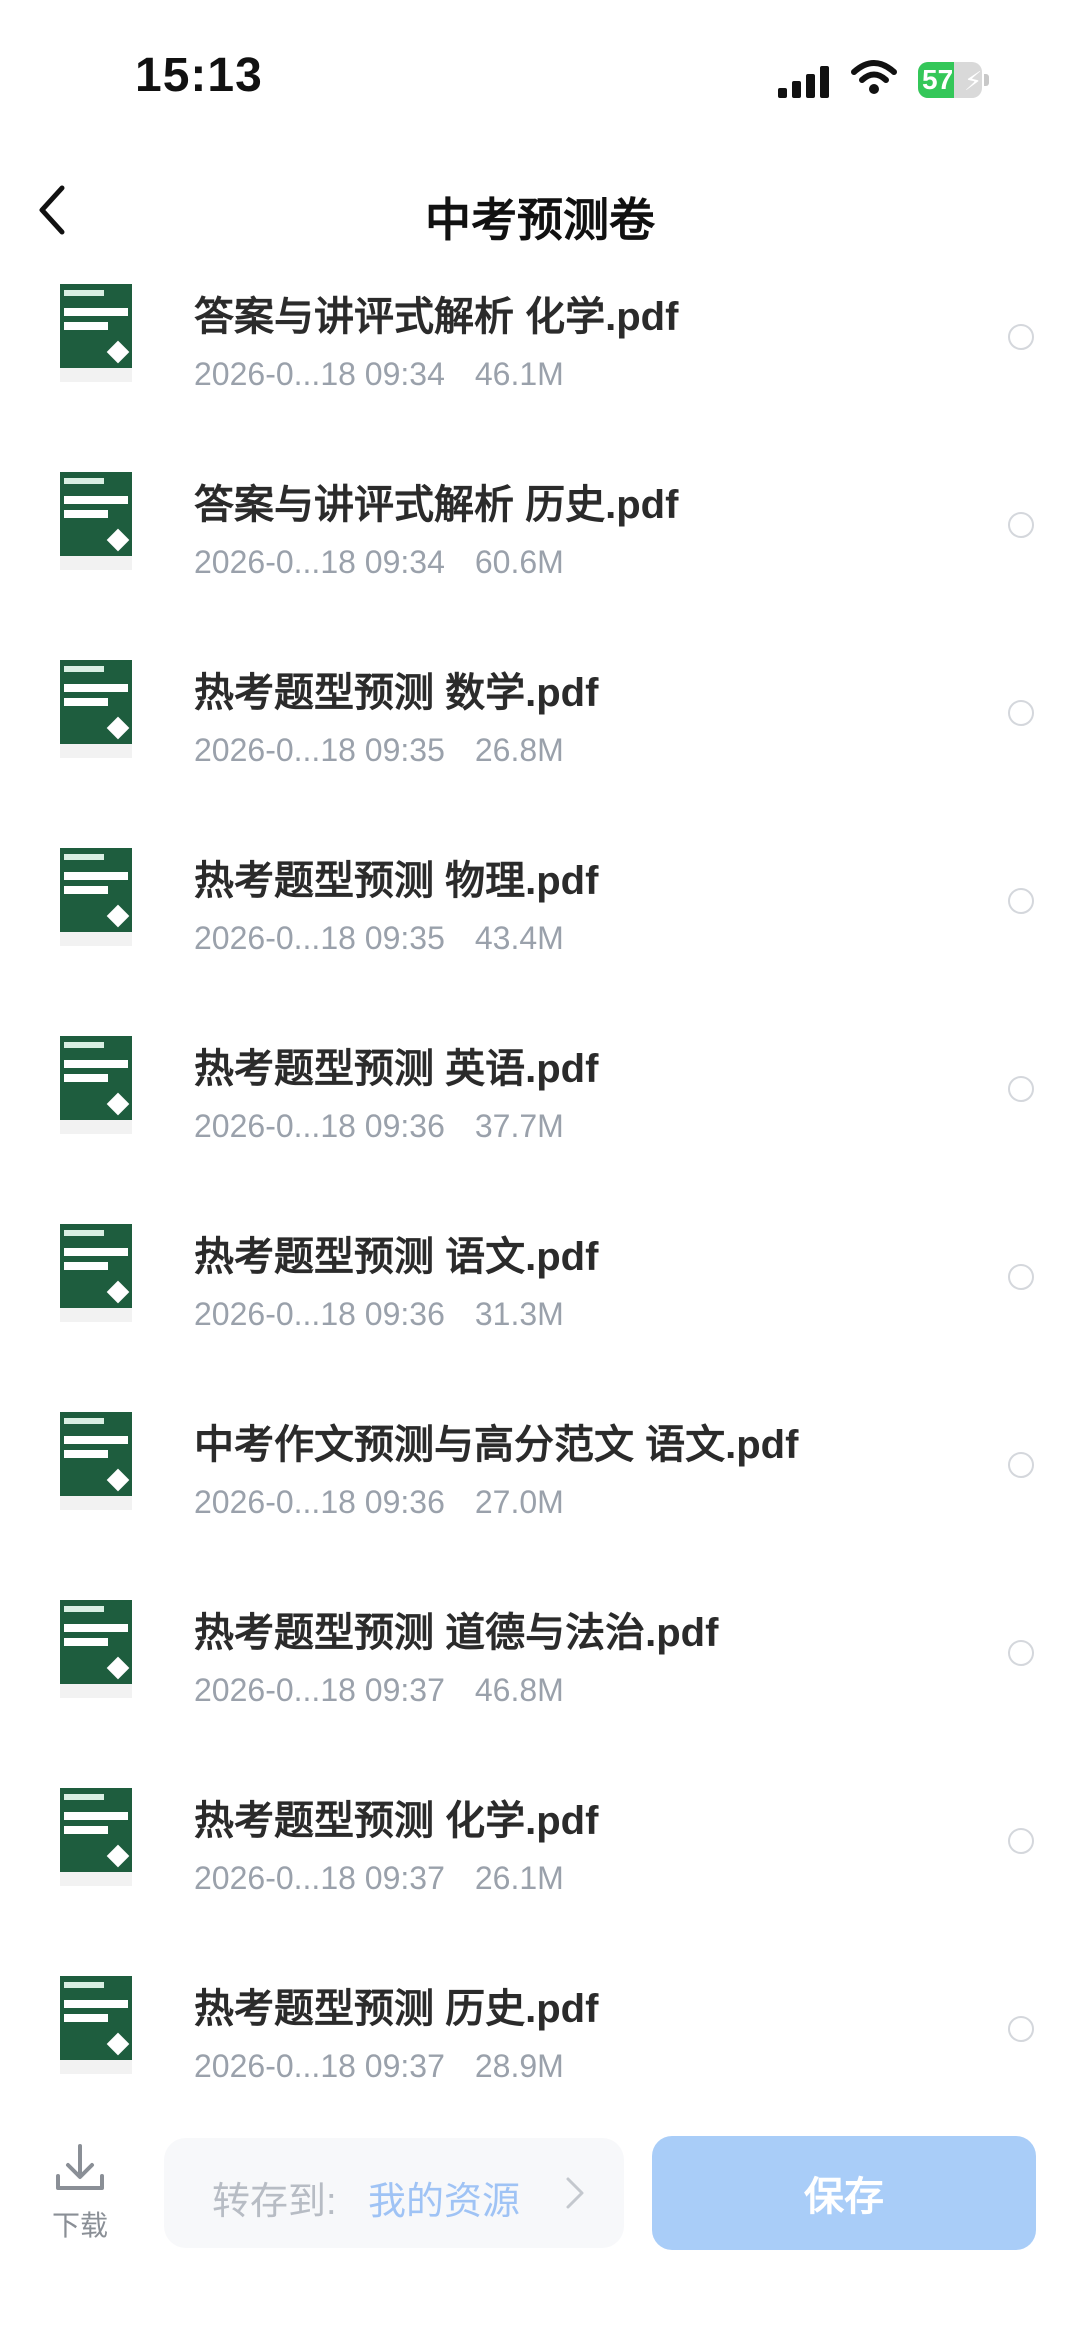 This screenshot has height=2341, width=1080. Describe the element at coordinates (519, 1878) in the screenshot. I see `file-size: 26.1M` at that location.